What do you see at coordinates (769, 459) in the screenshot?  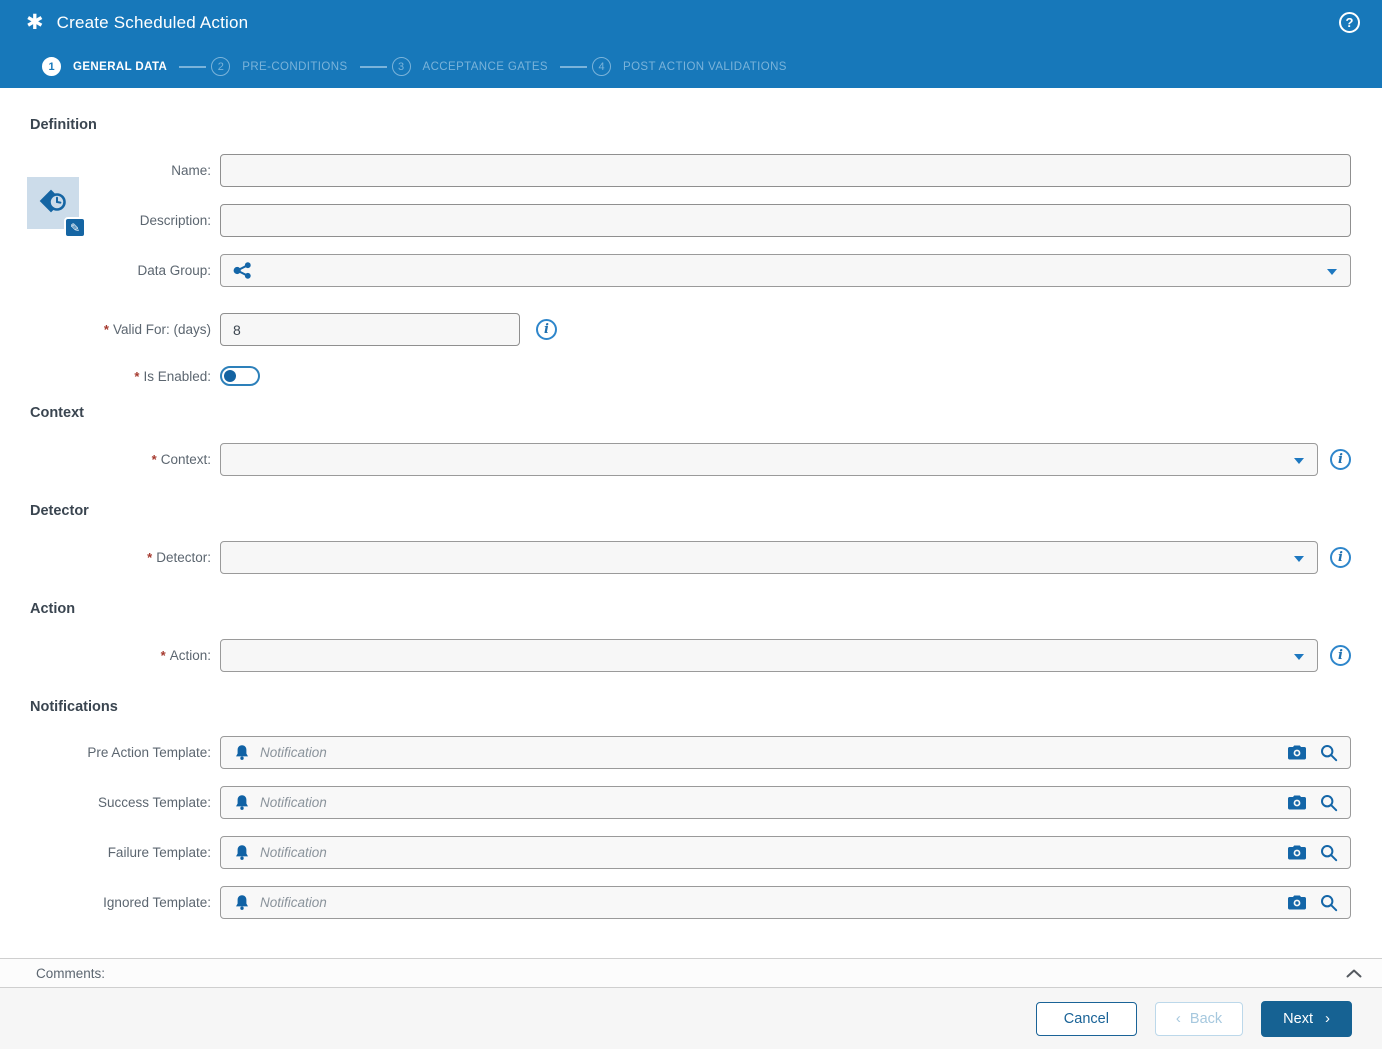 I see `context-select` at bounding box center [769, 459].